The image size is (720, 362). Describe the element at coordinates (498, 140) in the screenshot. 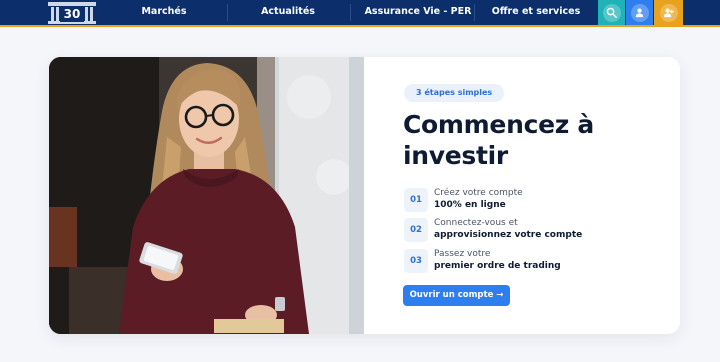

I see `hero-title: Commencez à investir` at that location.